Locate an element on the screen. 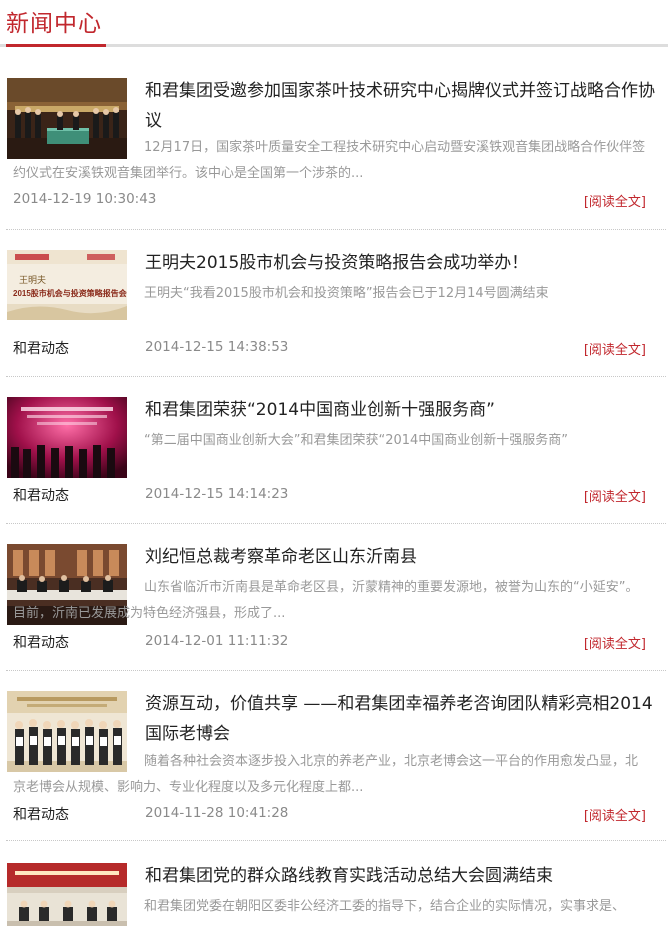  news-date: 2014-12-01 11:11:32 is located at coordinates (217, 641).